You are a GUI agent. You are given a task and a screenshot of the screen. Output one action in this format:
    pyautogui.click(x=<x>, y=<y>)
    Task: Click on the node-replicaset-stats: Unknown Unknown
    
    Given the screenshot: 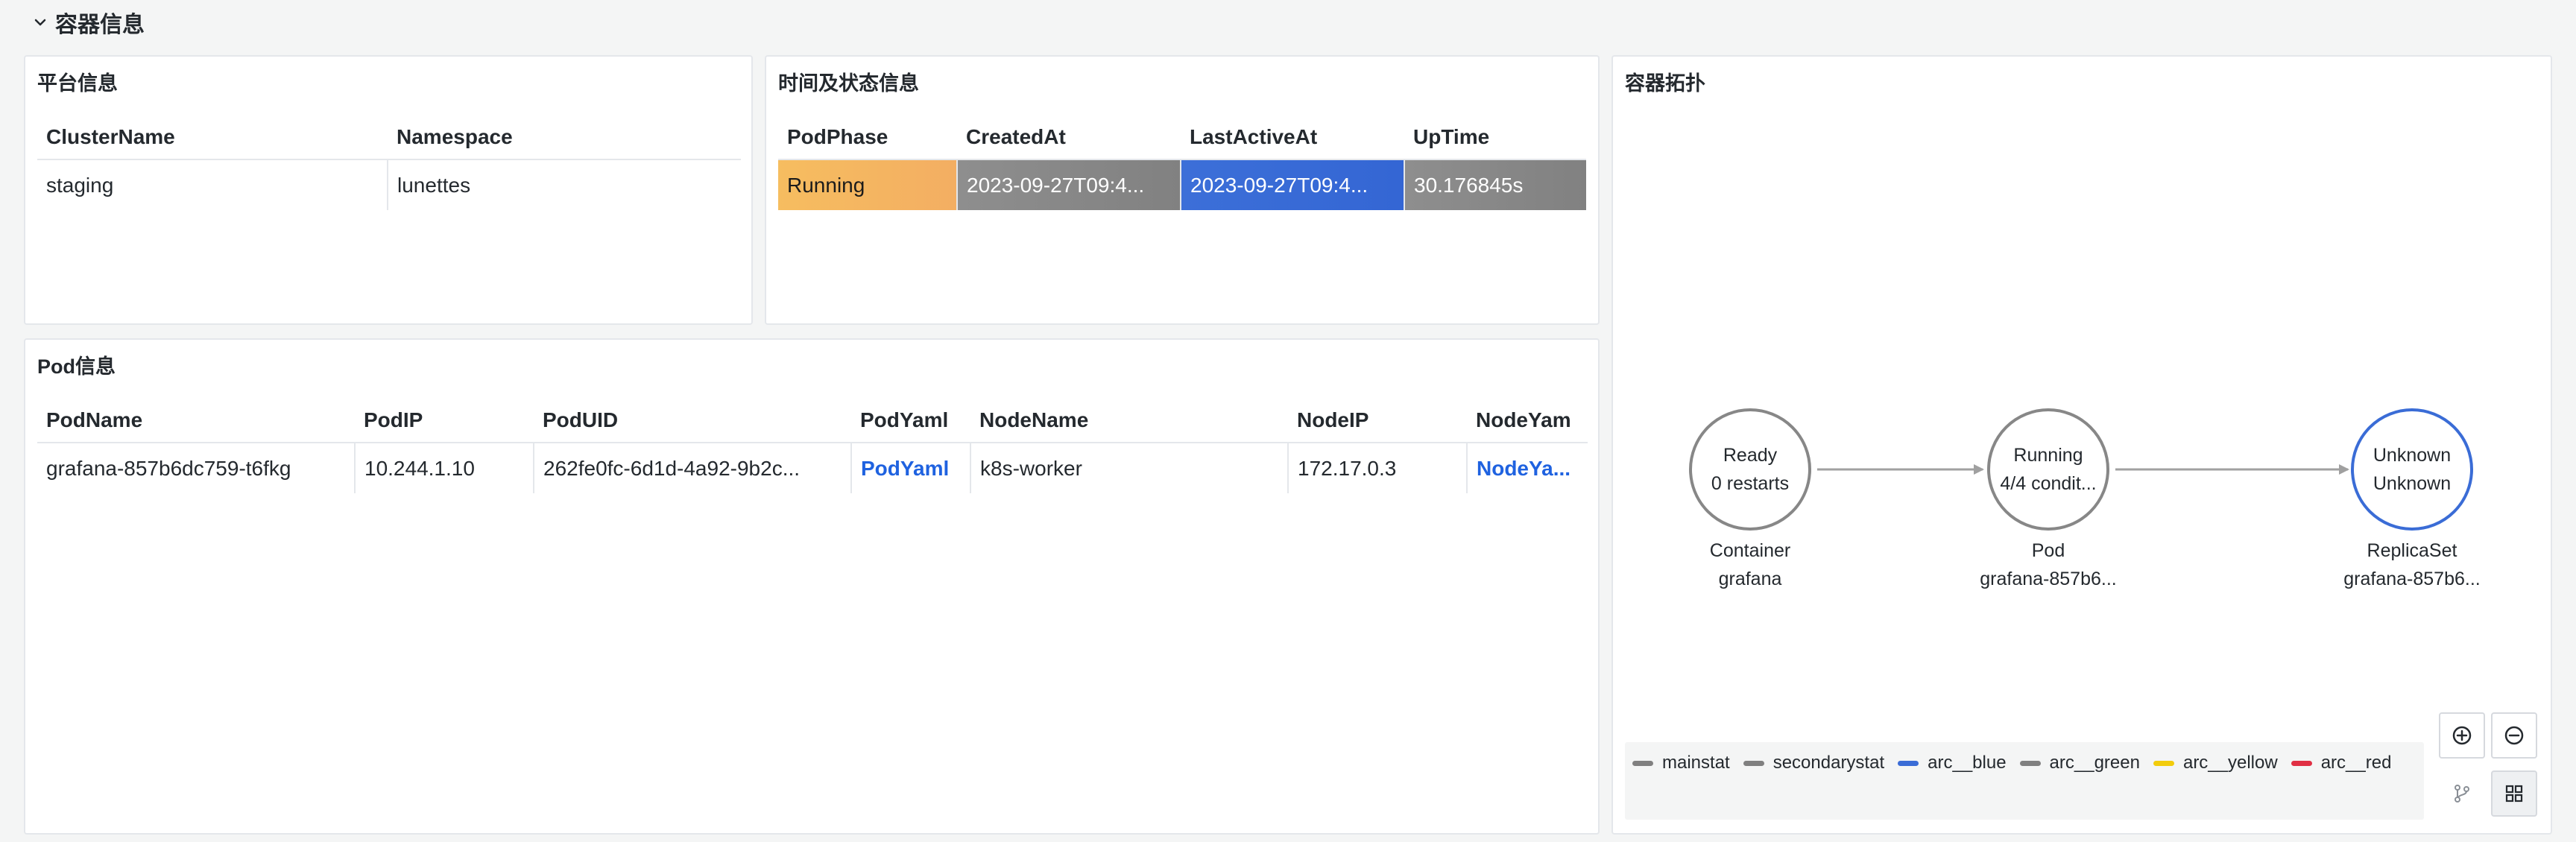 What is the action you would take?
    pyautogui.click(x=2412, y=469)
    